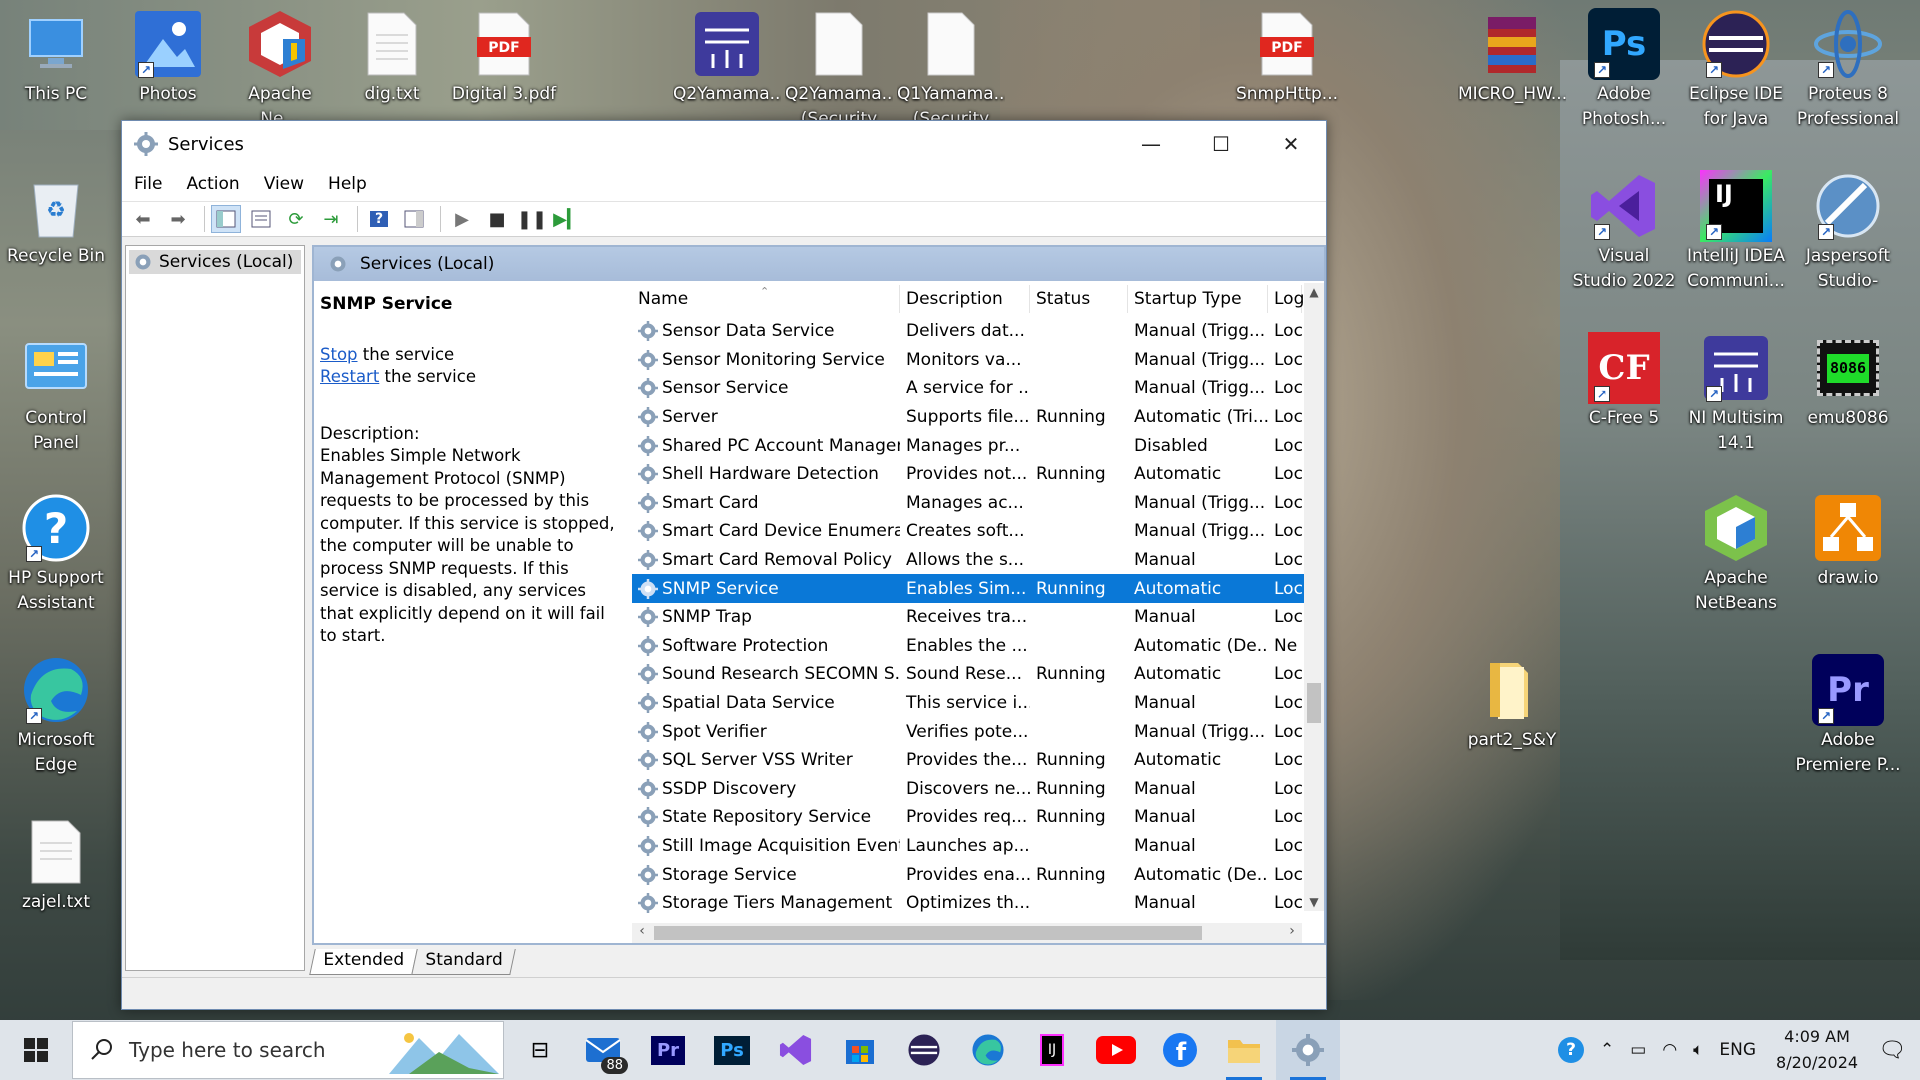  Describe the element at coordinates (226, 219) in the screenshot. I see `show-console-tree-button` at that location.